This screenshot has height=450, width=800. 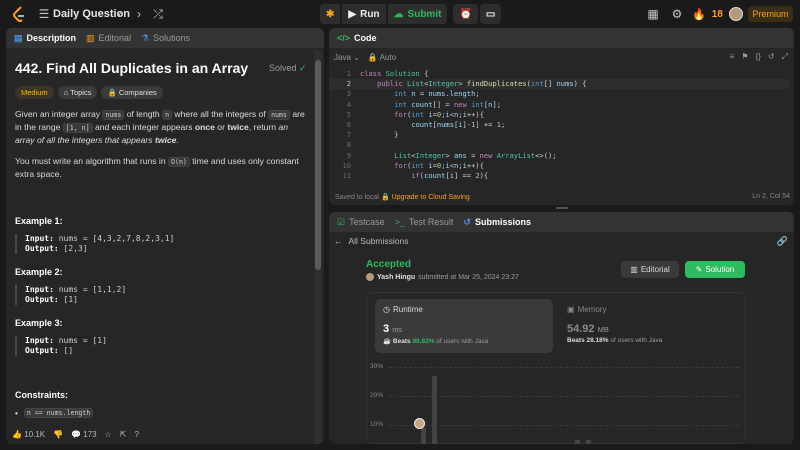 What do you see at coordinates (108, 434) in the screenshot?
I see `star-icon: ☆` at bounding box center [108, 434].